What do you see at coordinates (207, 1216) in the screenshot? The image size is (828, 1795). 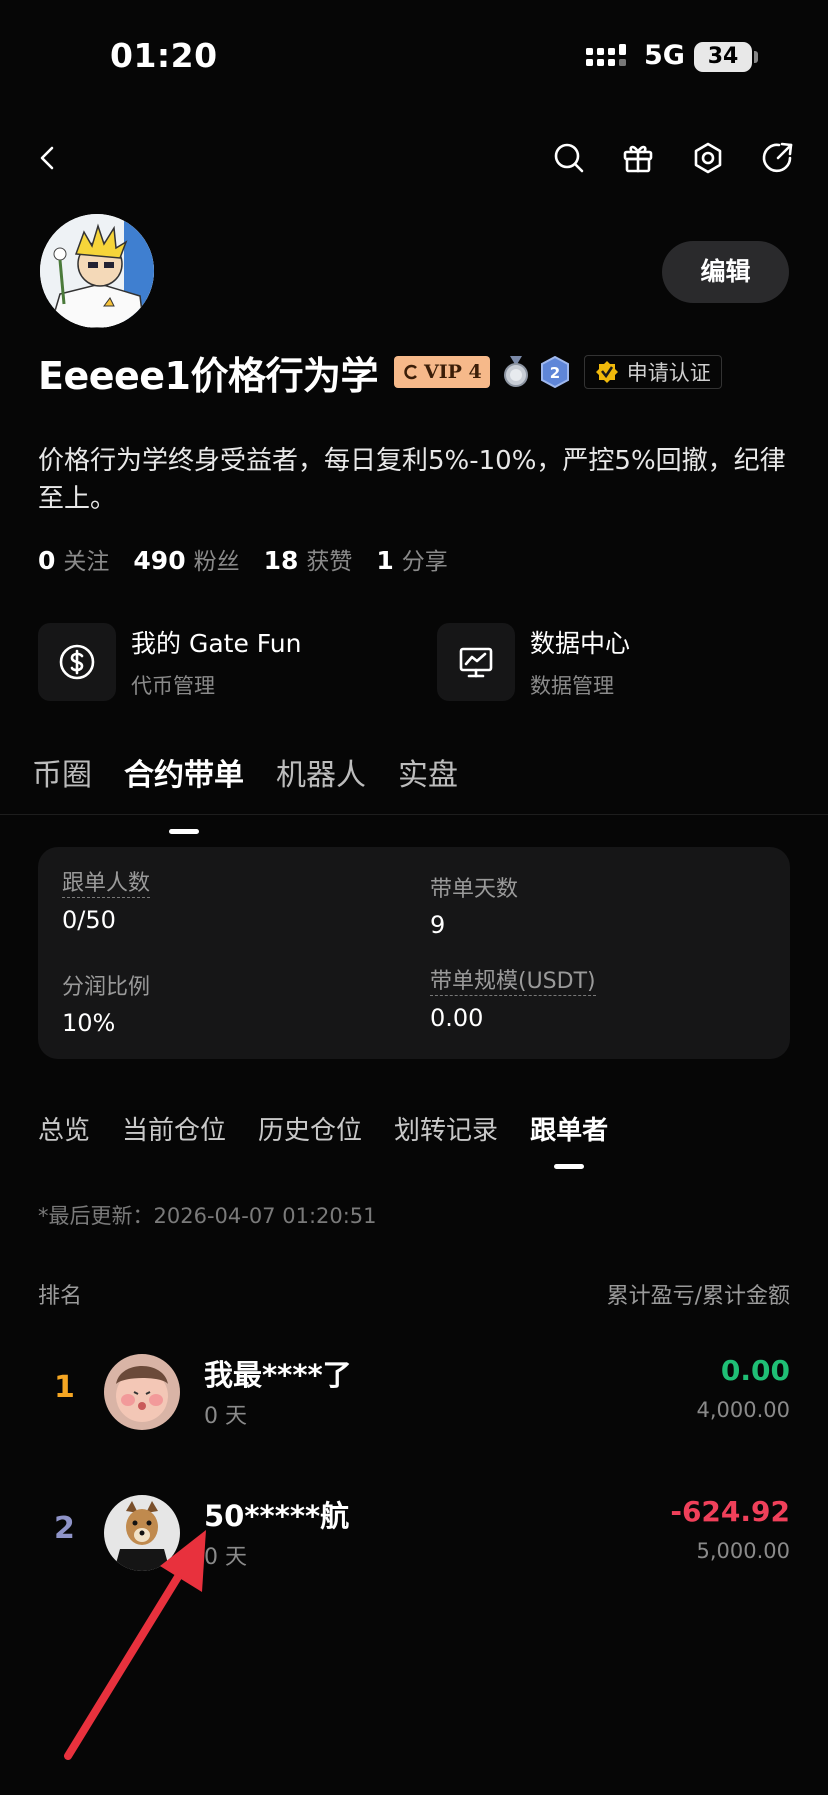 I see `last-updated: *最后更新：2026-04-07 01:20:51` at bounding box center [207, 1216].